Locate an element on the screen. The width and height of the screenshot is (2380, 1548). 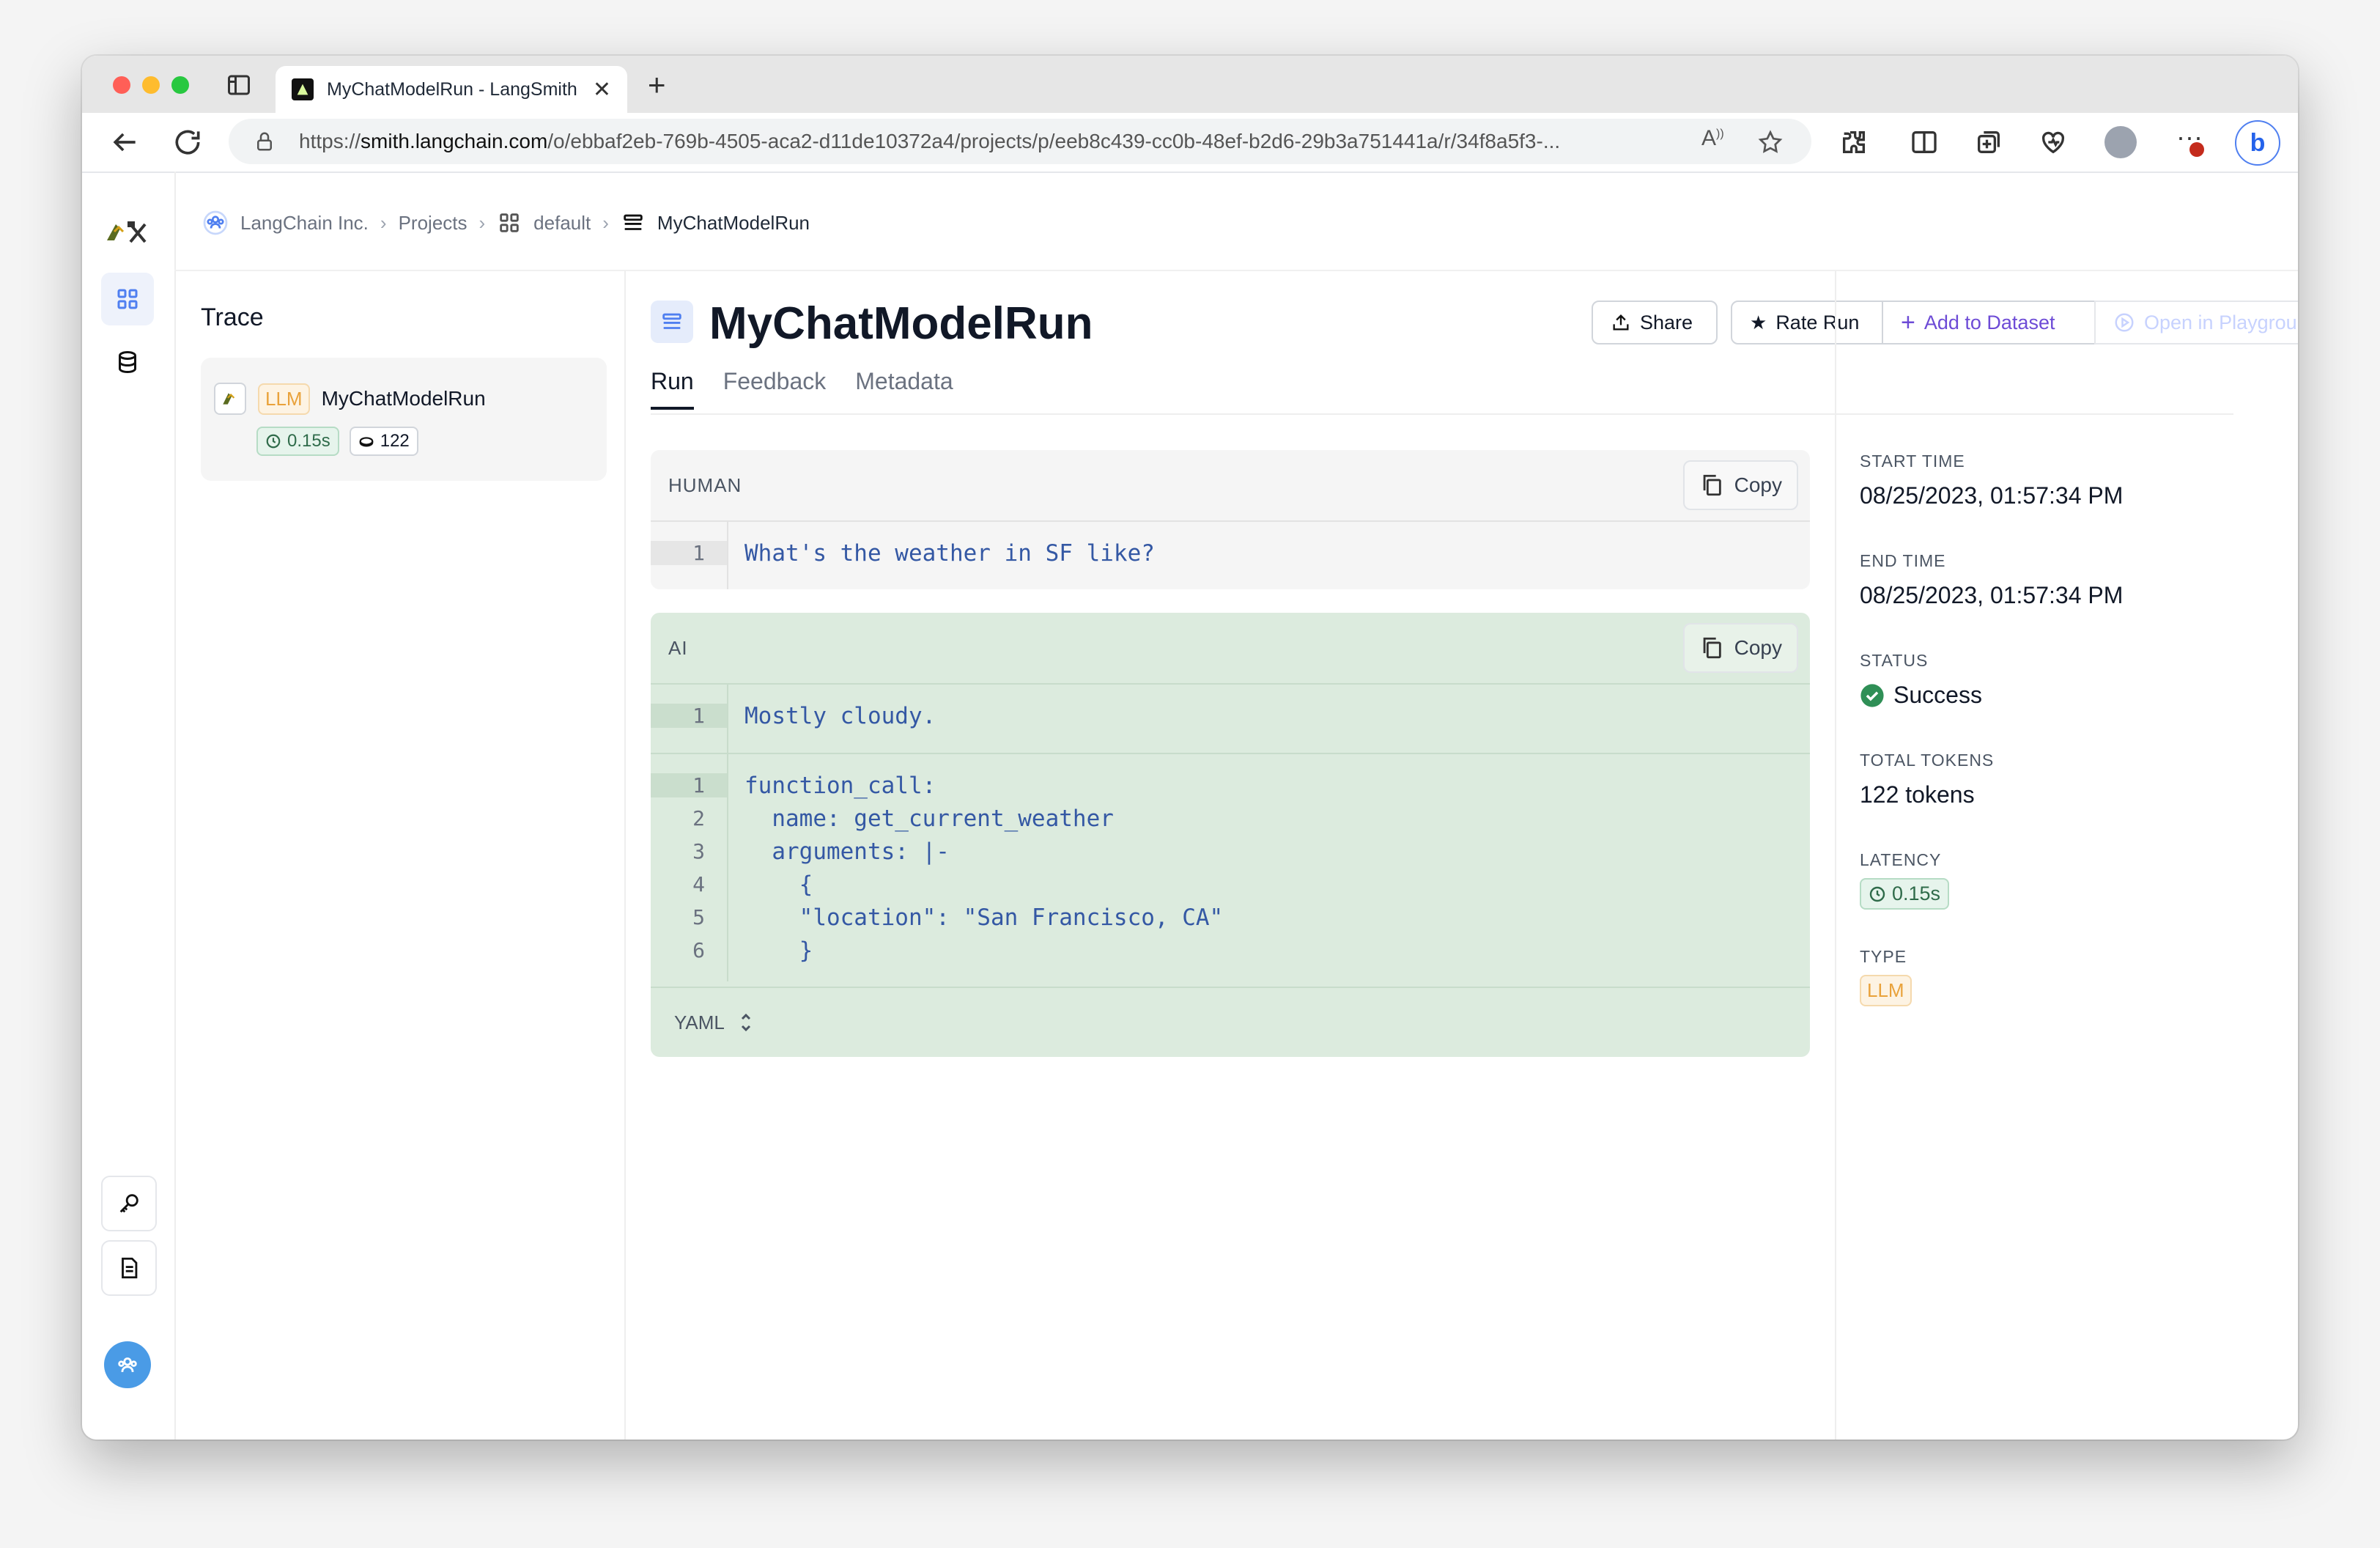
run-tabs: Run Feedback Metadata is located at coordinates (802, 389).